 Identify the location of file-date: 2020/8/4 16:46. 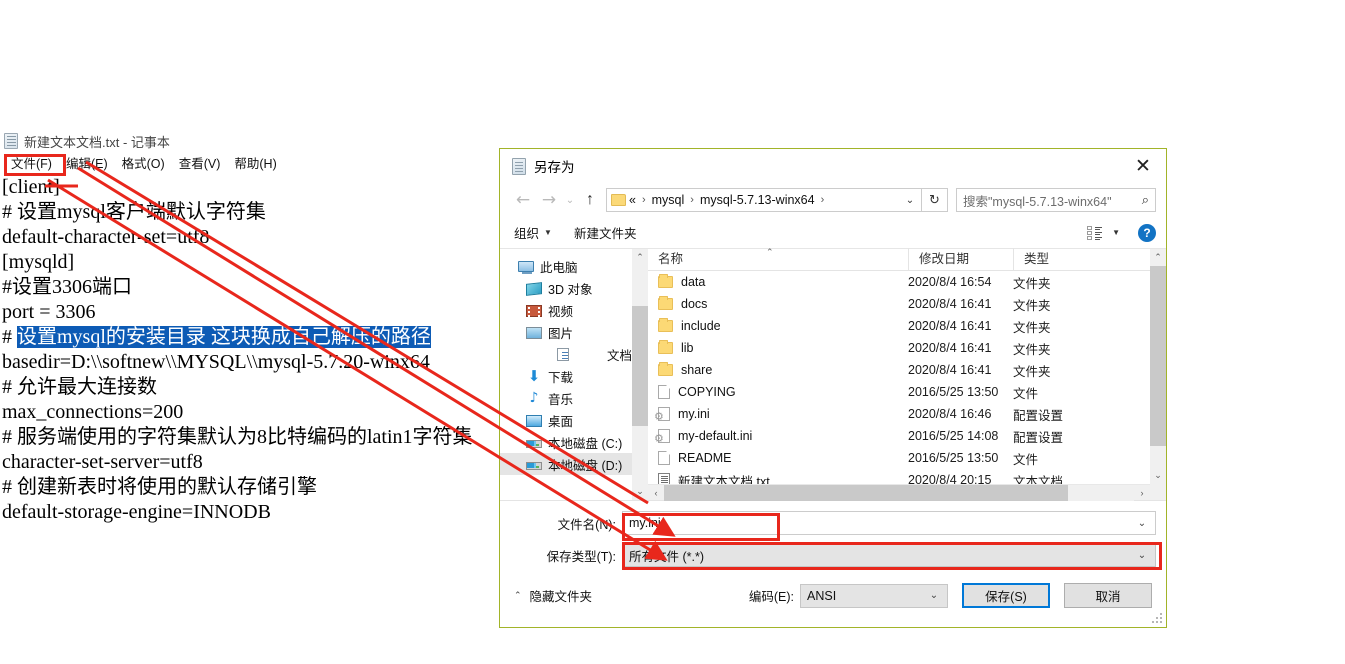
(950, 414).